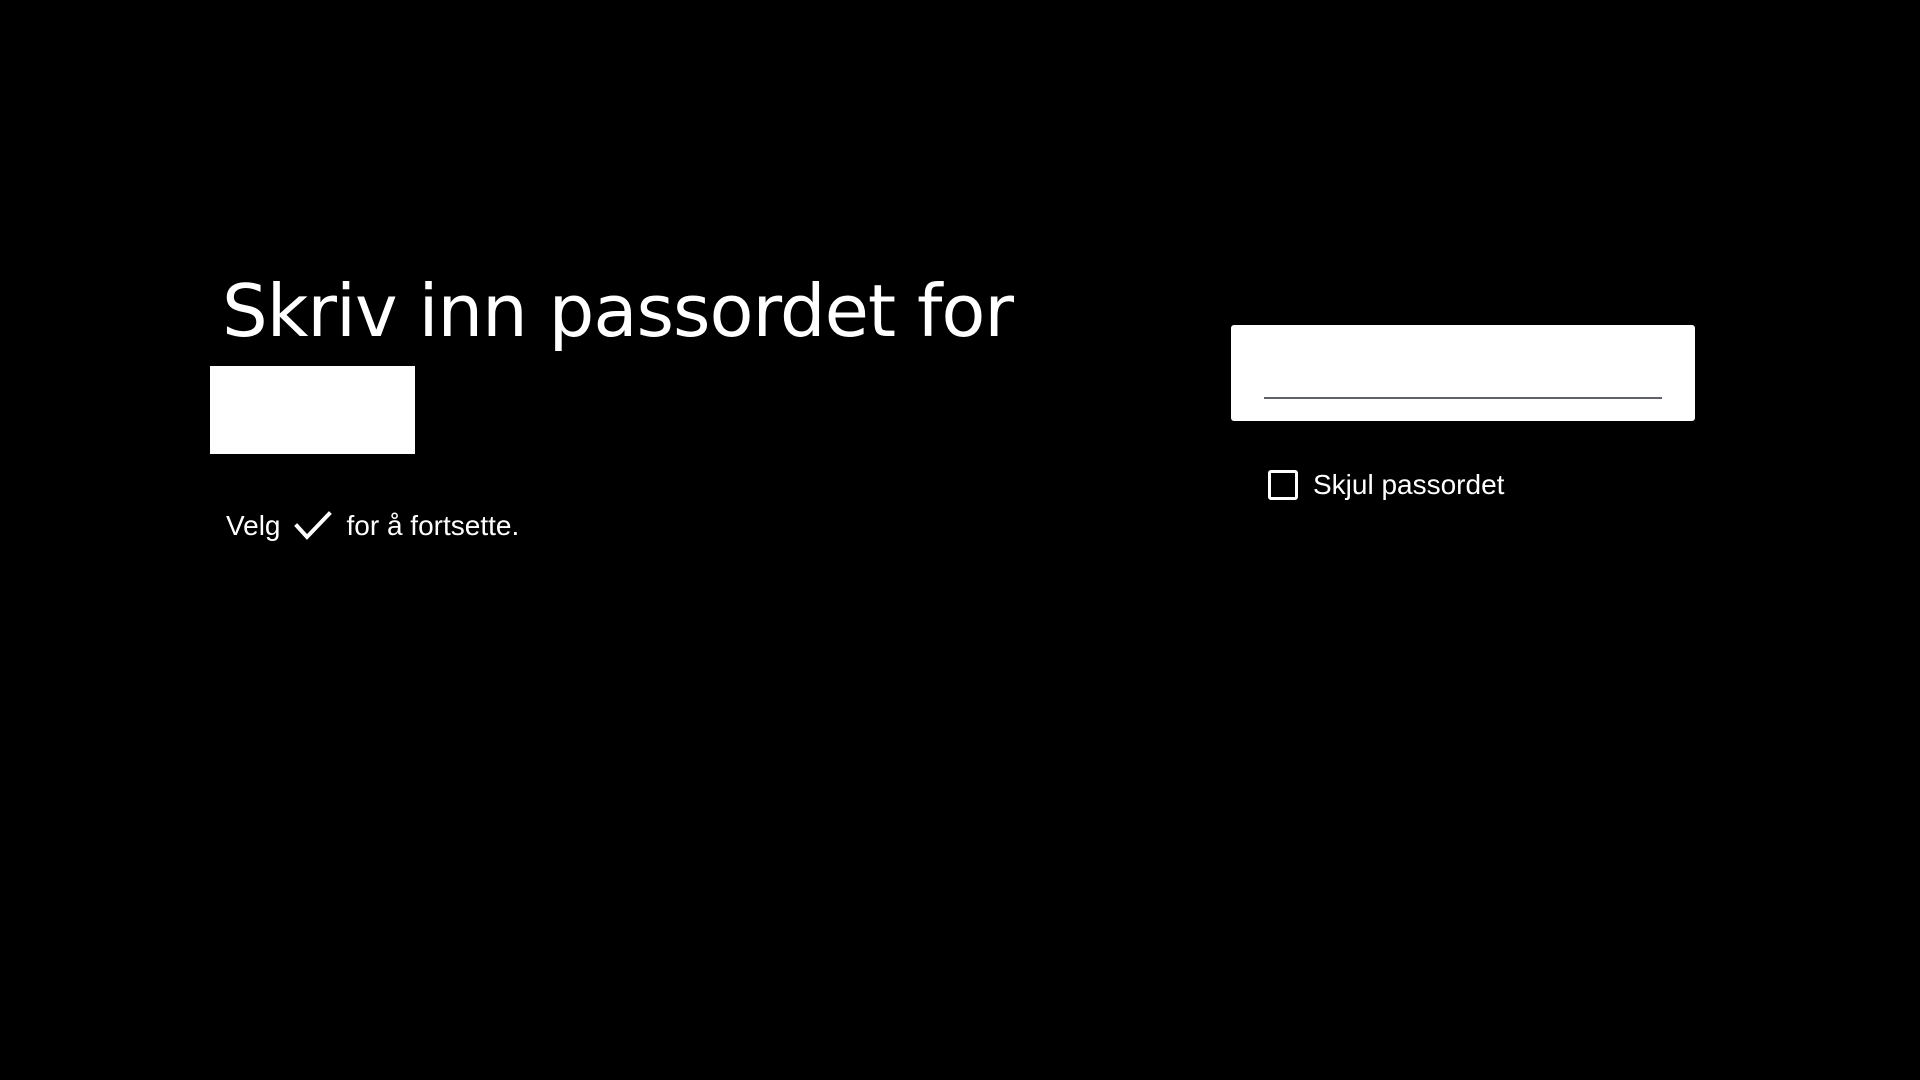 The width and height of the screenshot is (1920, 1080). I want to click on hide-password-label: Skjul passordet, so click(1409, 484).